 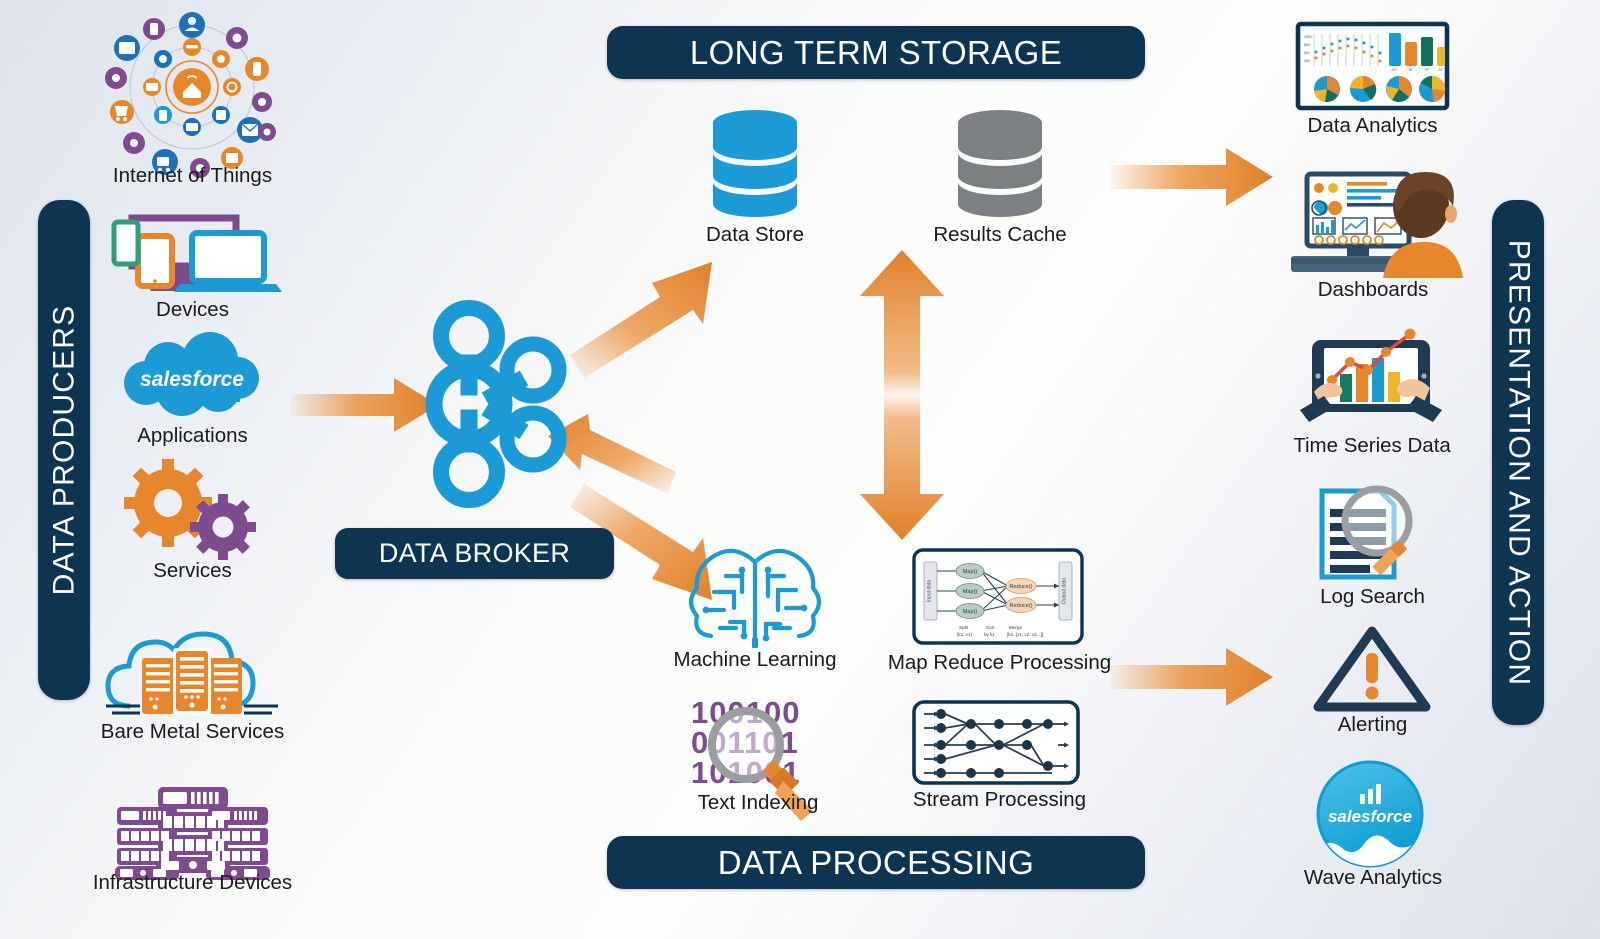 What do you see at coordinates (1000, 234) in the screenshot?
I see `storage-results-cache-label: Results Cache` at bounding box center [1000, 234].